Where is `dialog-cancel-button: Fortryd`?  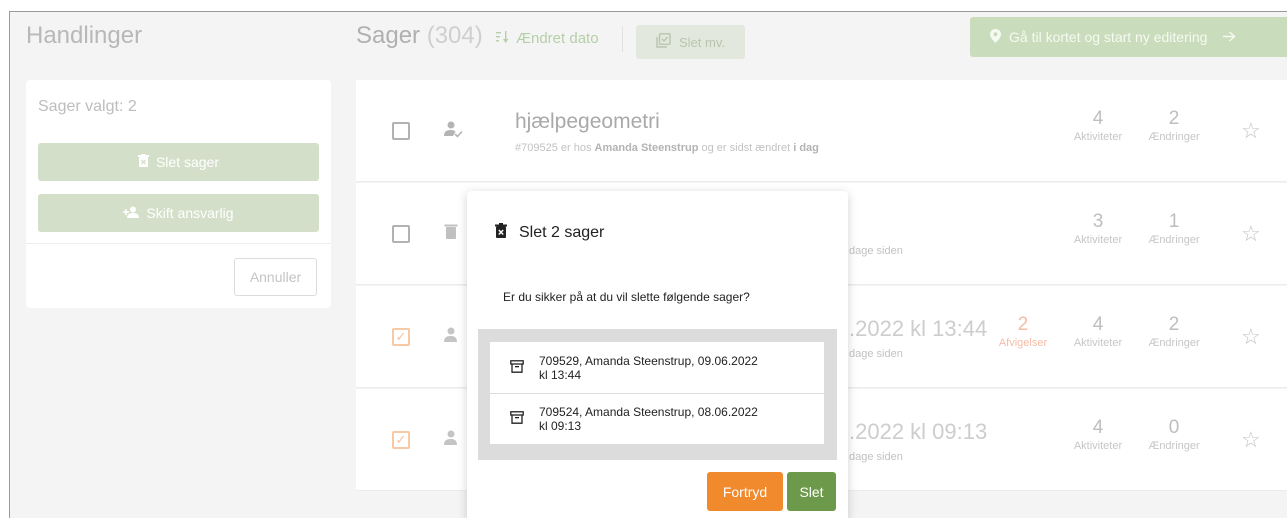 dialog-cancel-button: Fortryd is located at coordinates (745, 491).